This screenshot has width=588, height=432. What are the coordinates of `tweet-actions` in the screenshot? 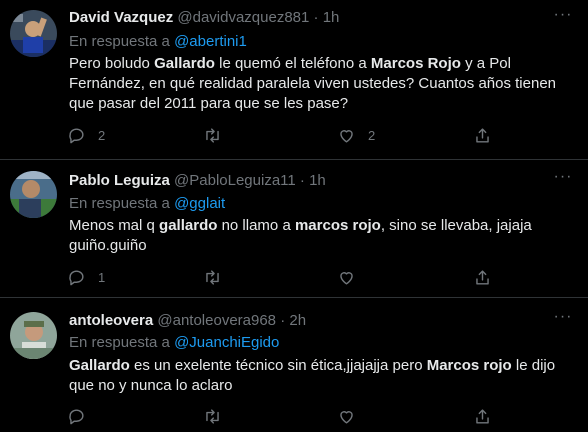 It's located at (282, 416).